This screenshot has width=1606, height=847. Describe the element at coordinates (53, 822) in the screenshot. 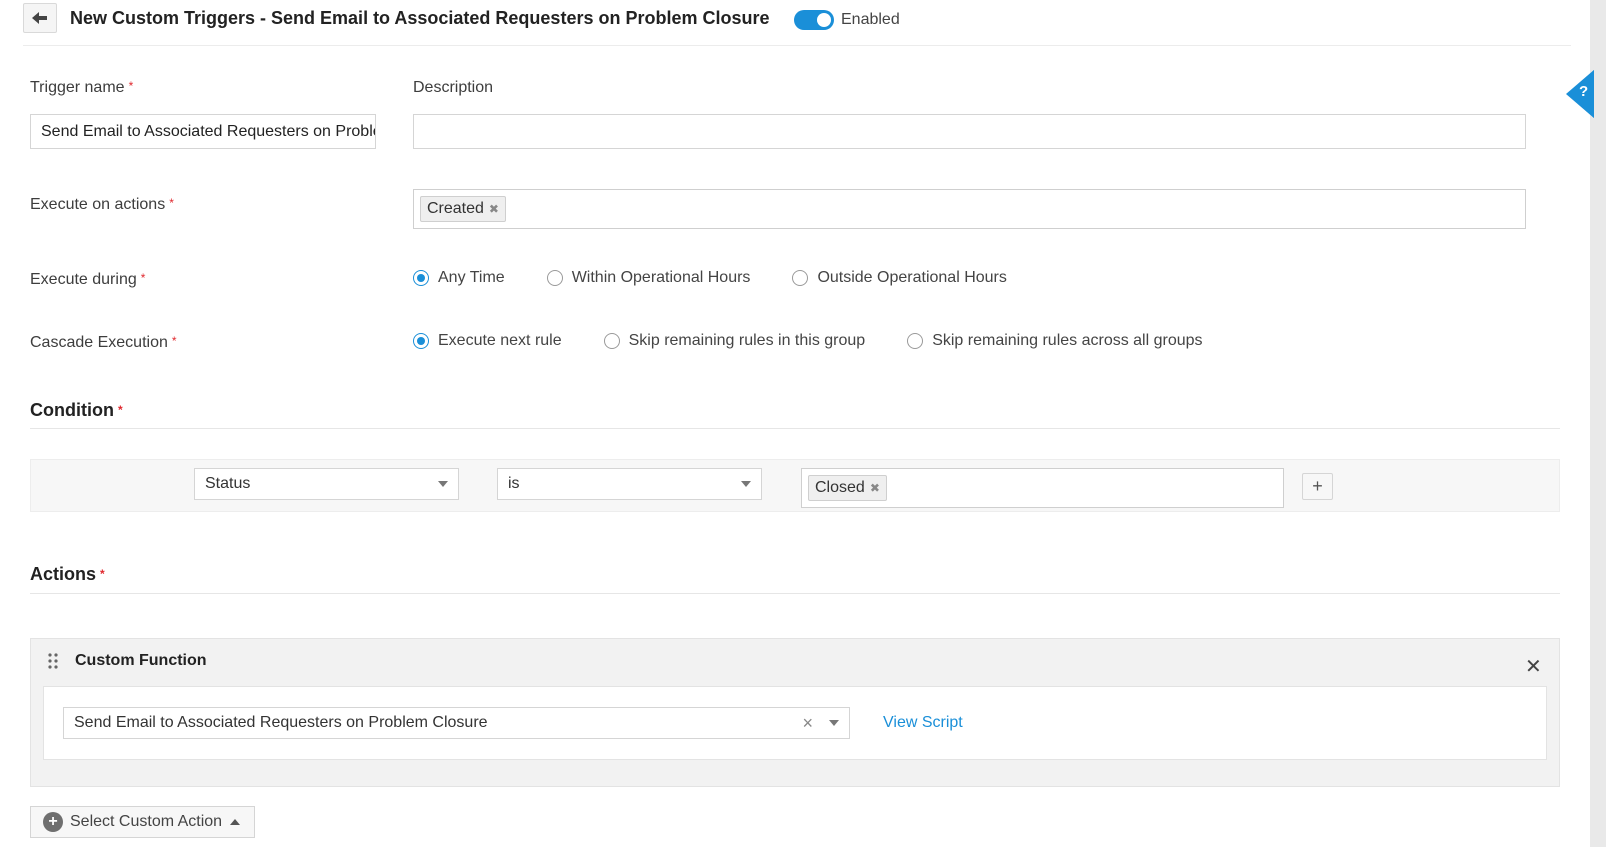

I see `plus-circle-icon: +` at that location.